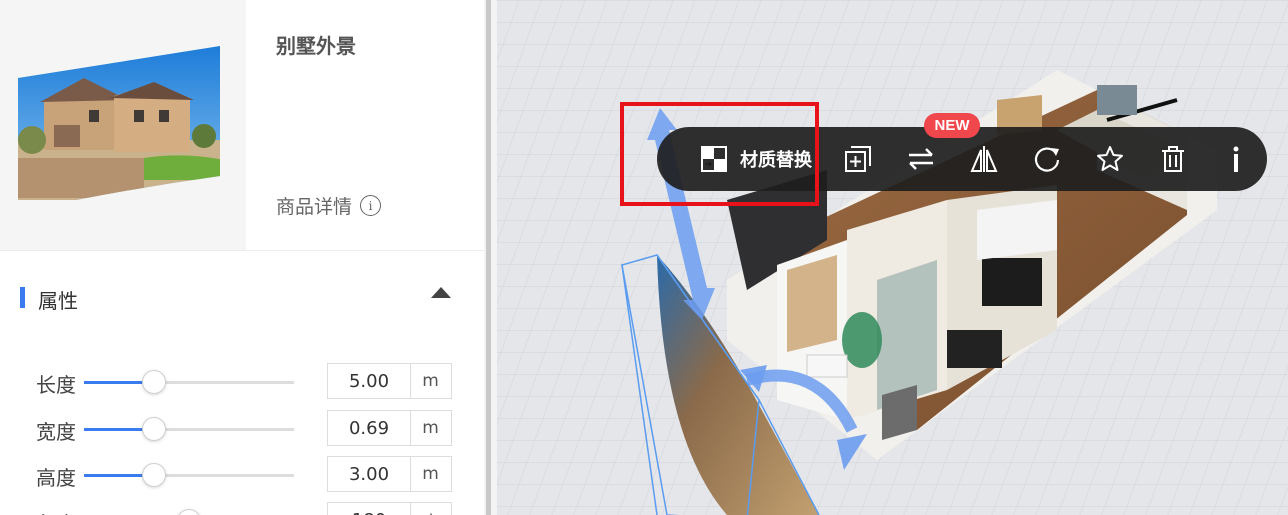 This screenshot has height=515, width=1288. What do you see at coordinates (369, 381) in the screenshot?
I see `length-input` at bounding box center [369, 381].